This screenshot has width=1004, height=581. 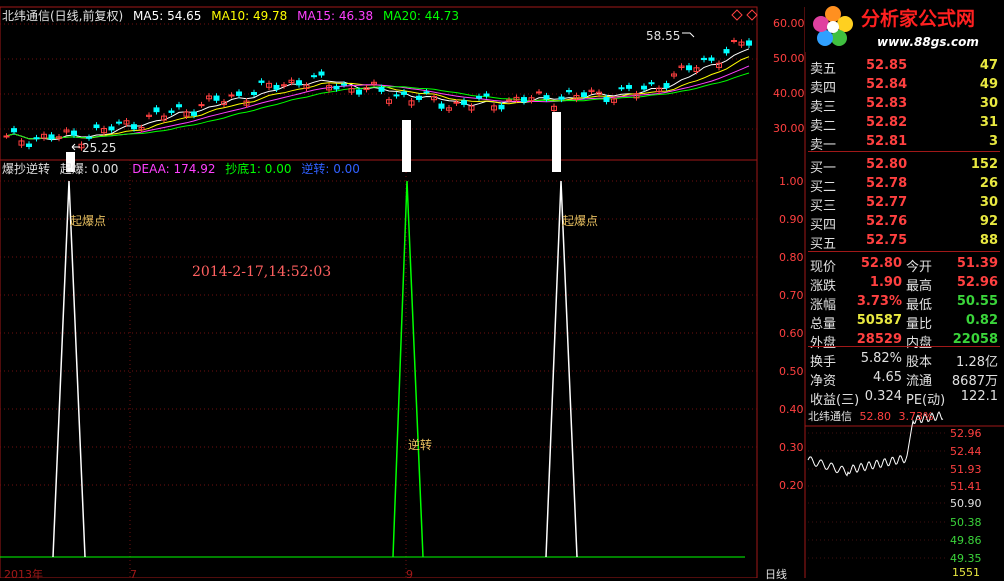 What do you see at coordinates (421, 16) in the screenshot?
I see `ma20-label: MA20: 44.73` at bounding box center [421, 16].